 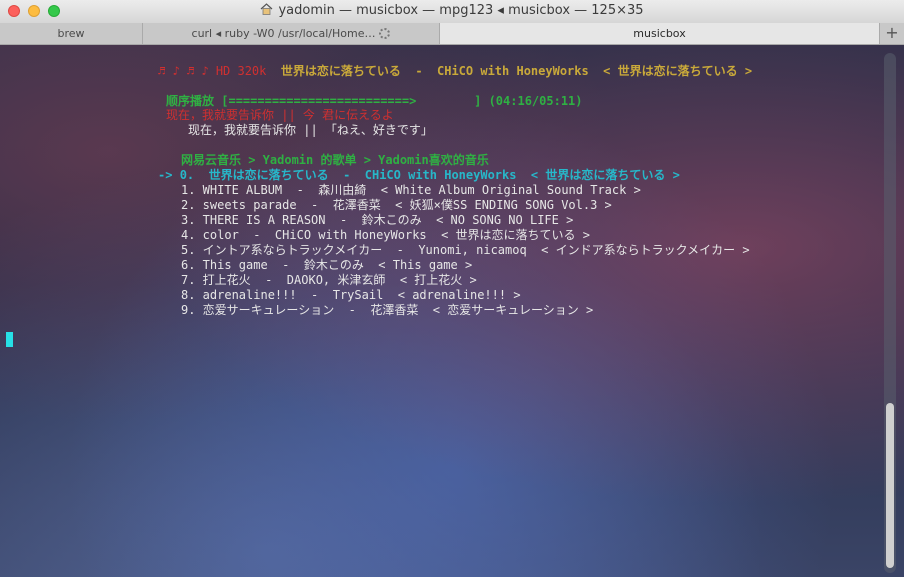 I want to click on tab-brew: brew, so click(x=71, y=33).